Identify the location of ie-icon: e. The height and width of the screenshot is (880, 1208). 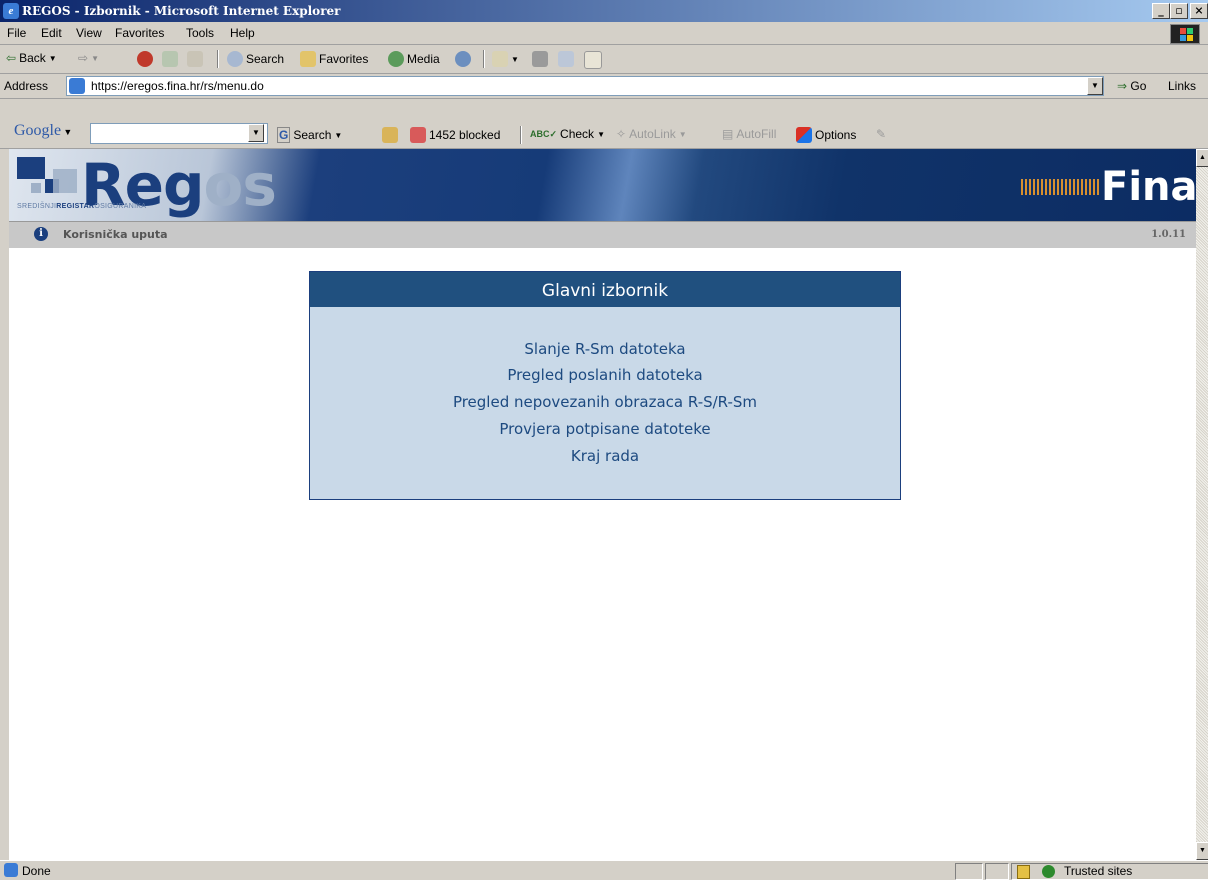
(11, 11).